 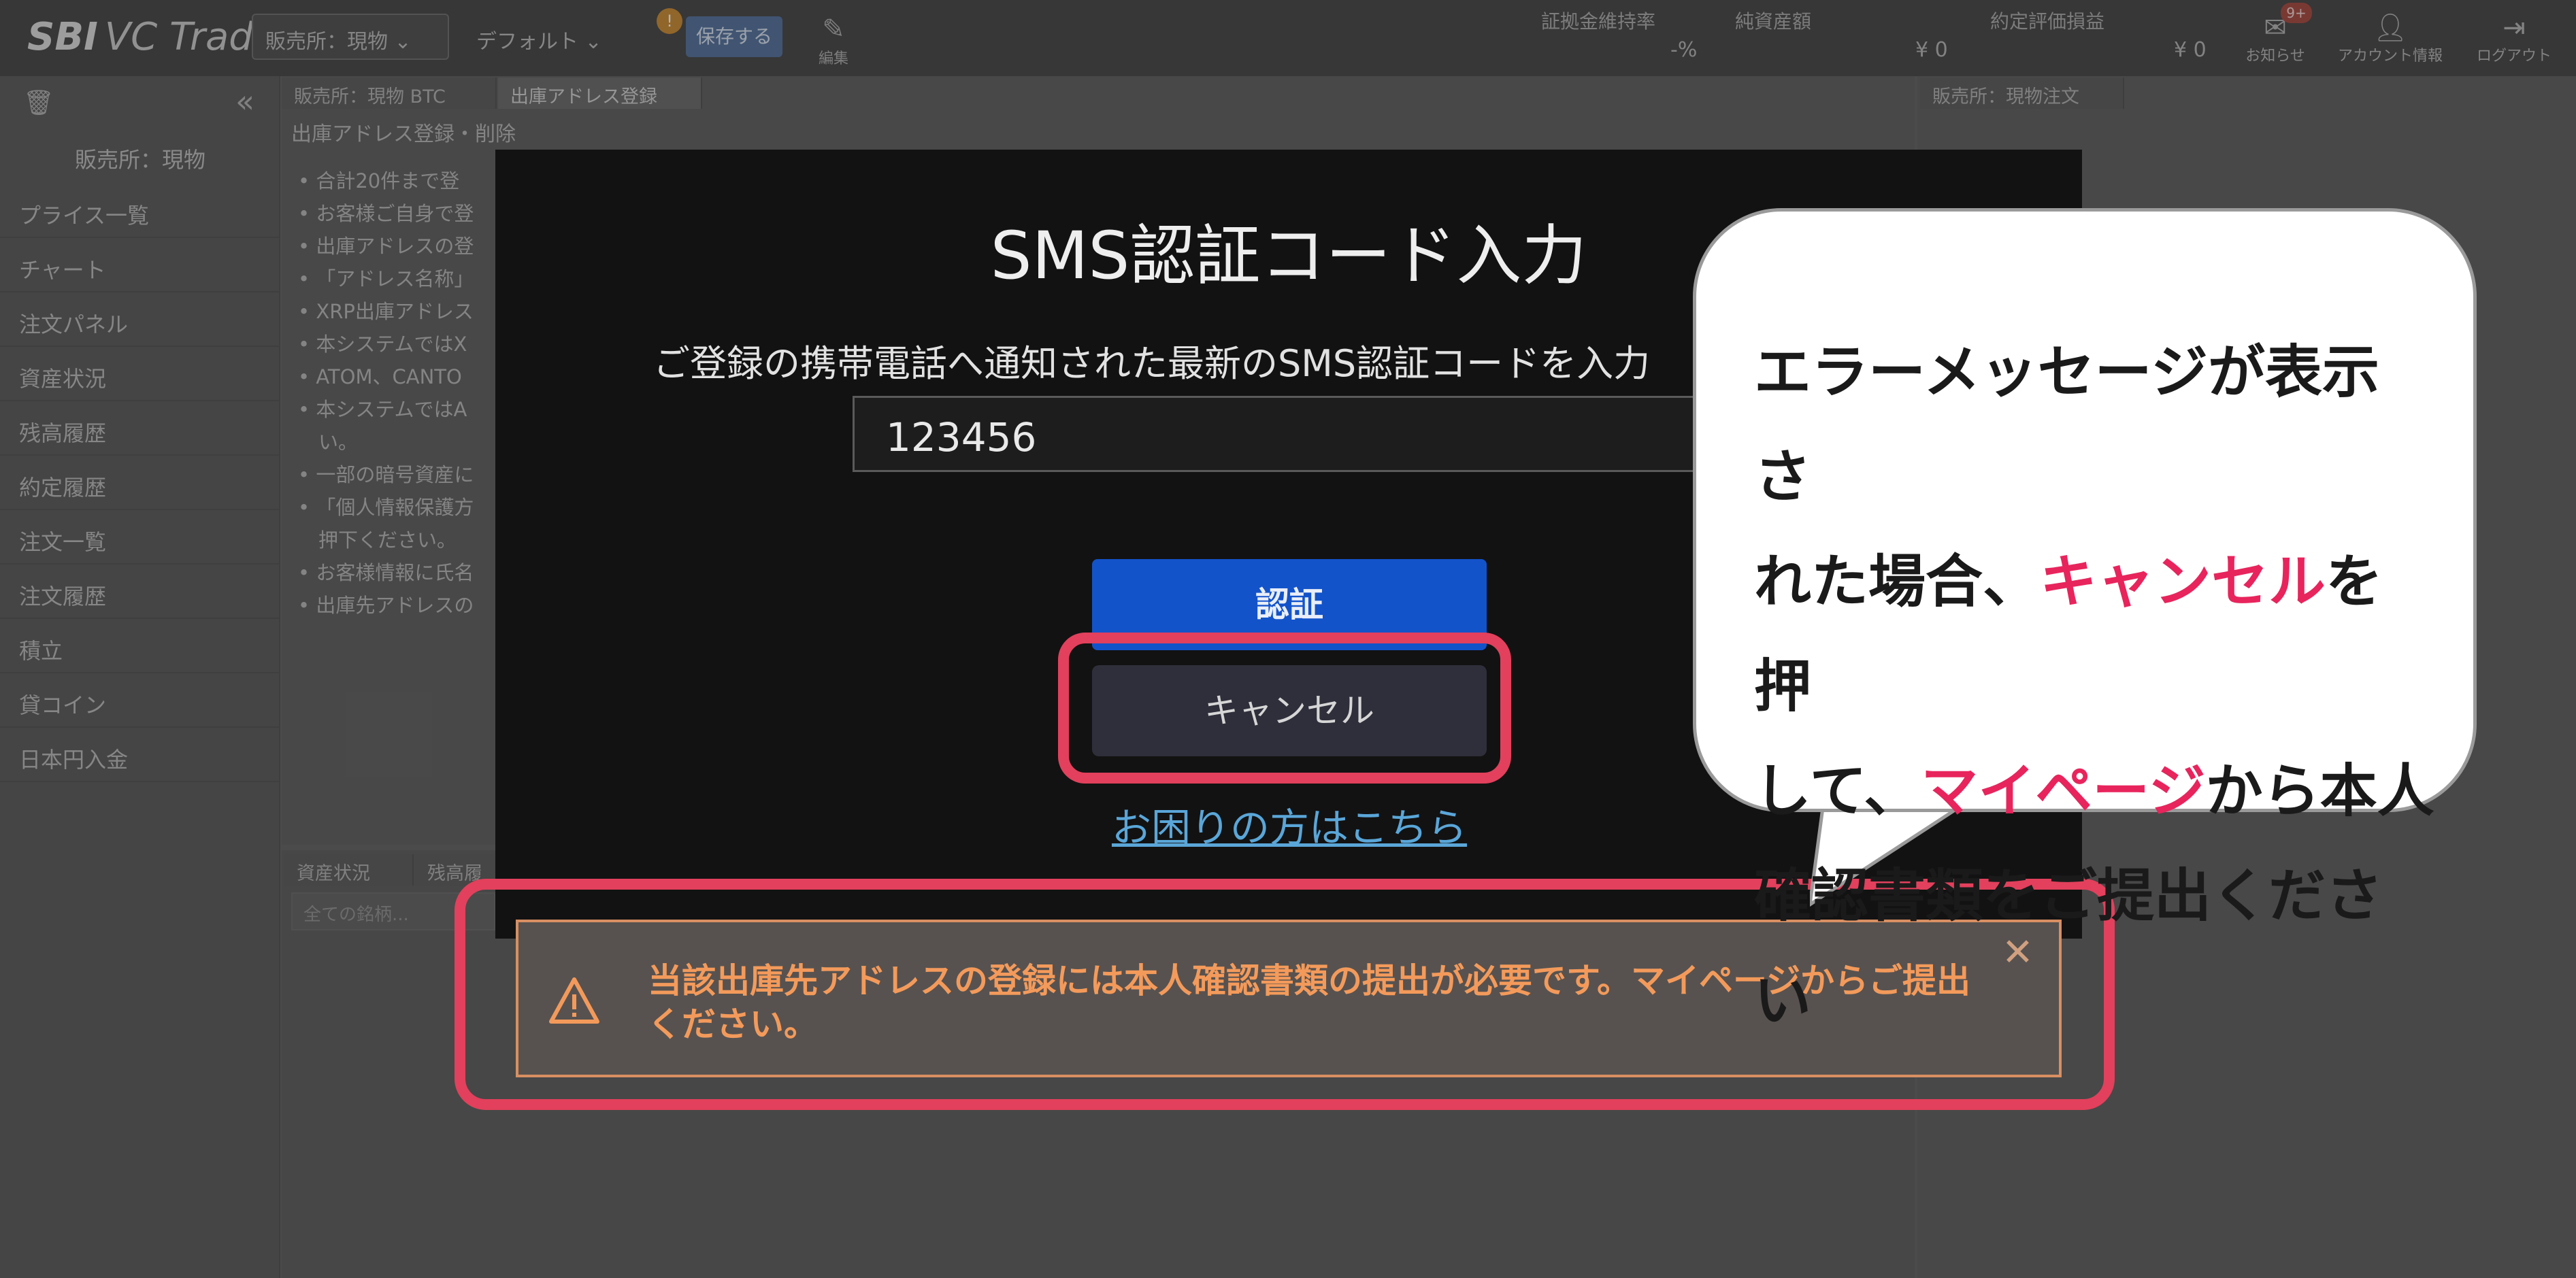 I want to click on modal-description: ご登録の携帯電話へ通知された最新のSMS認証コードを入力, so click(x=1152, y=363).